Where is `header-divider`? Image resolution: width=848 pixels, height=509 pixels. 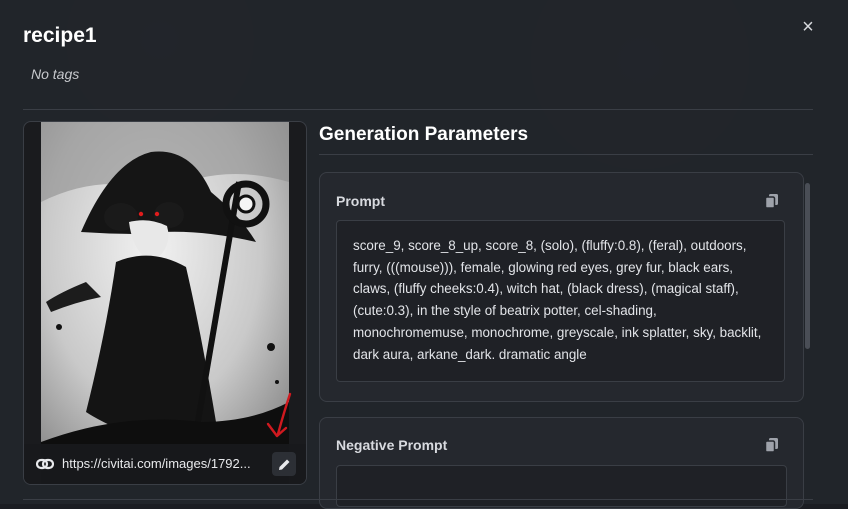 header-divider is located at coordinates (418, 109).